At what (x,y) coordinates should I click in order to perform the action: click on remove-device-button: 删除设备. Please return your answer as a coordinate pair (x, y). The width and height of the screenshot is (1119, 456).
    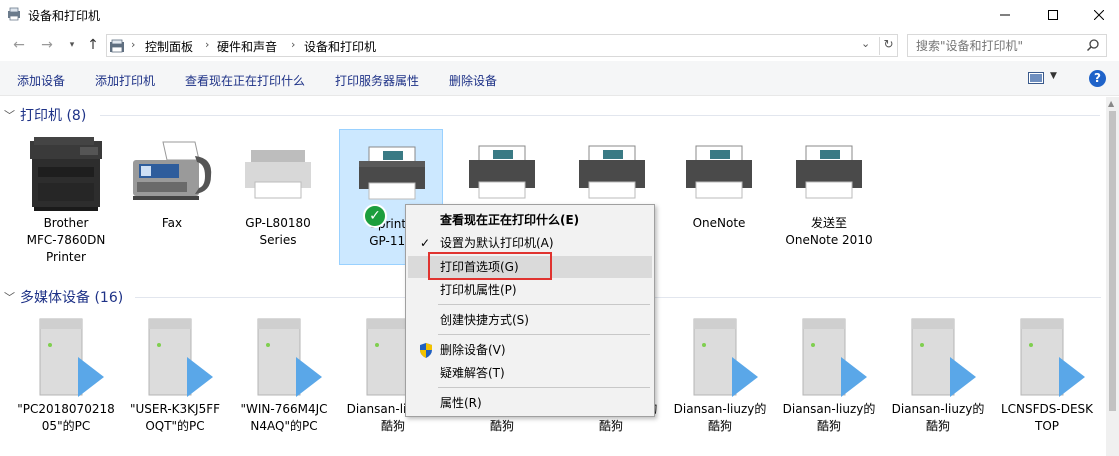
    Looking at the image, I should click on (473, 80).